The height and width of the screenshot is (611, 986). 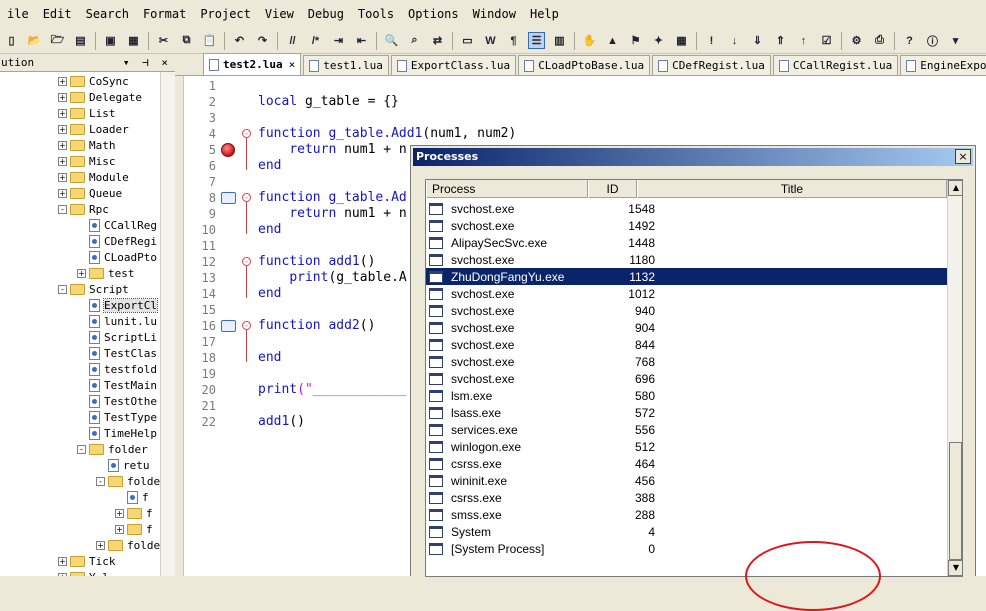 I want to click on menu-item-window: Window, so click(x=494, y=14).